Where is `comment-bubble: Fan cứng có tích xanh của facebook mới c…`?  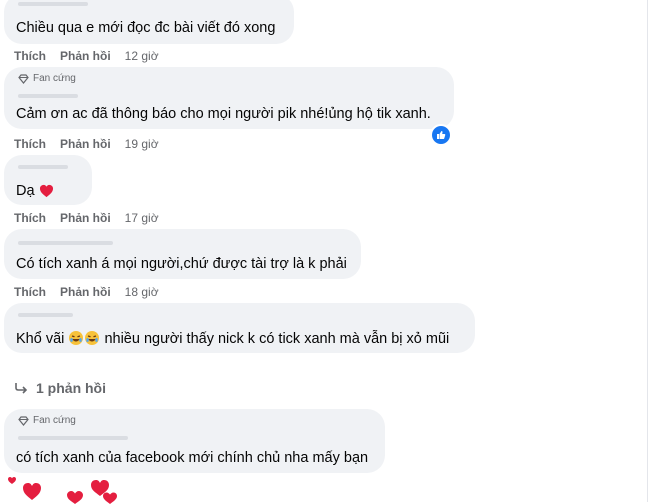
comment-bubble: Fan cứng có tích xanh của facebook mới c… is located at coordinates (194, 441).